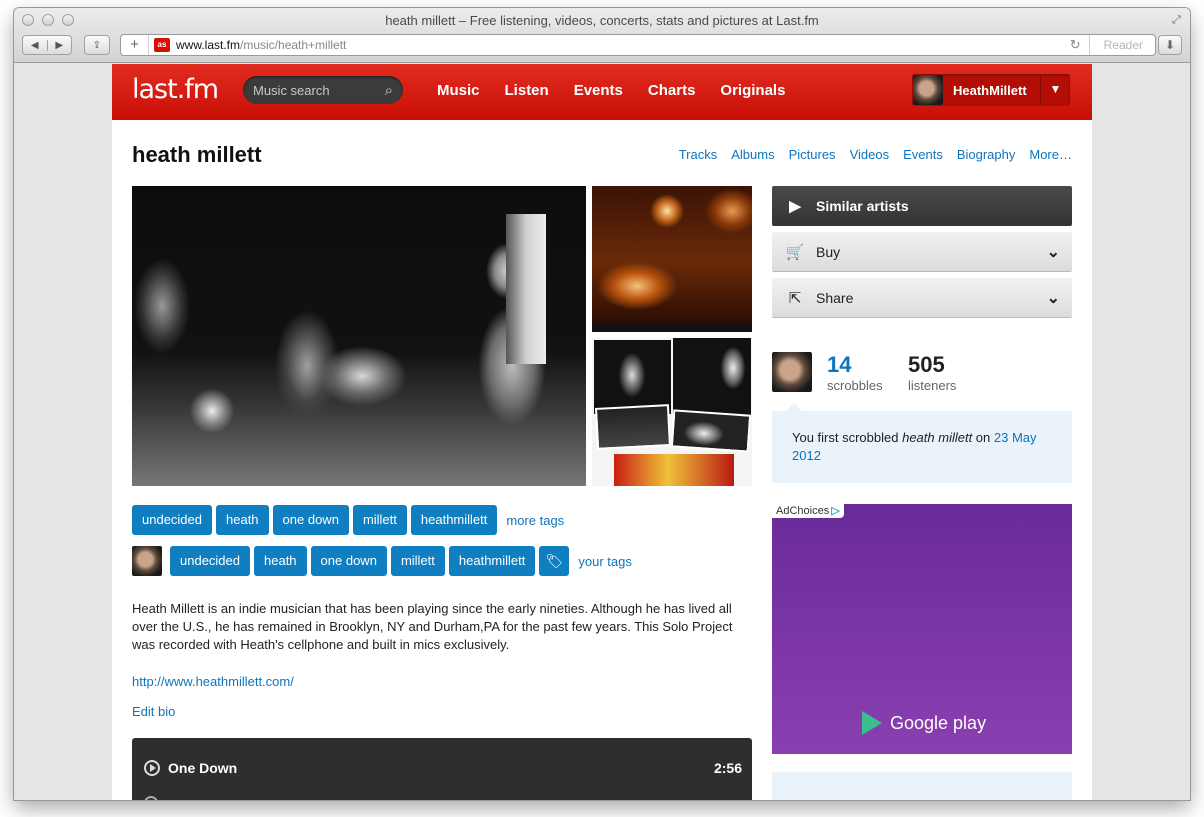  I want to click on reload-icon: ↻, so click(1075, 45).